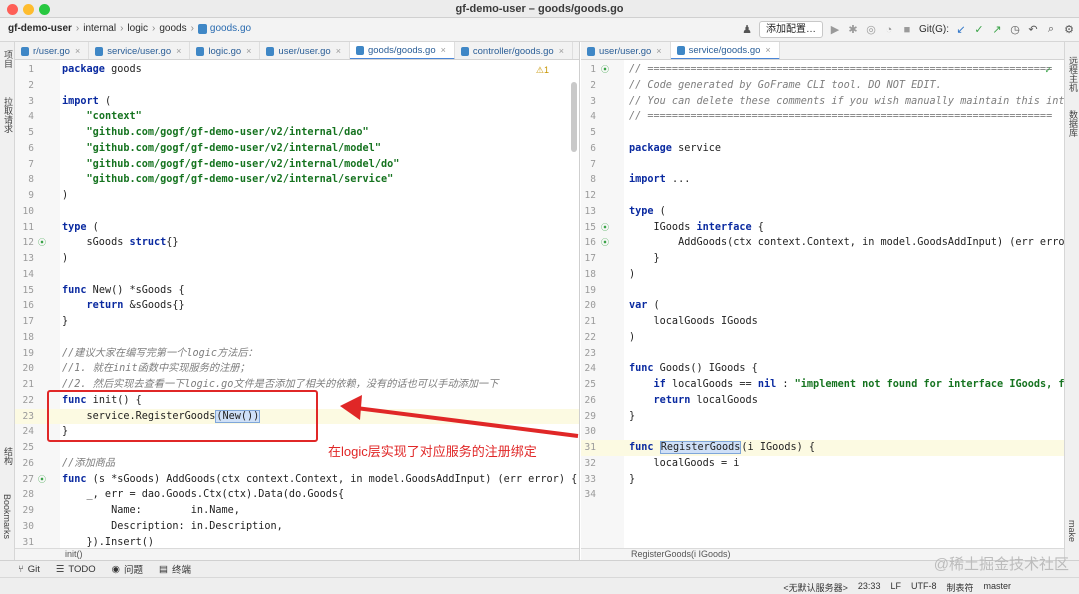 This screenshot has width=1079, height=594. I want to click on status-indent: 制表符, so click(959, 587).